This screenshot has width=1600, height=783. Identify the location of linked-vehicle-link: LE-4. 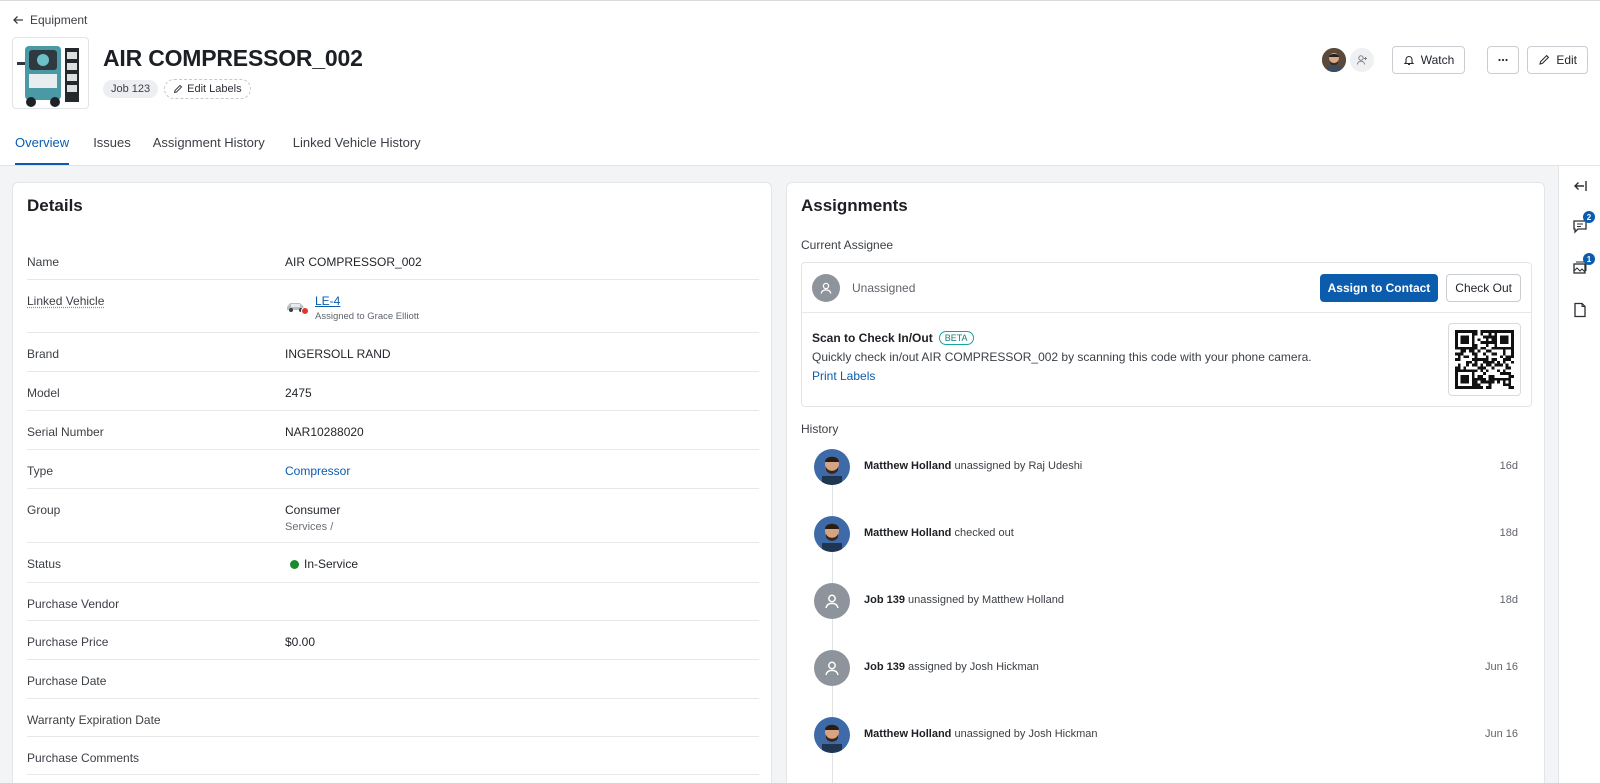
(367, 301).